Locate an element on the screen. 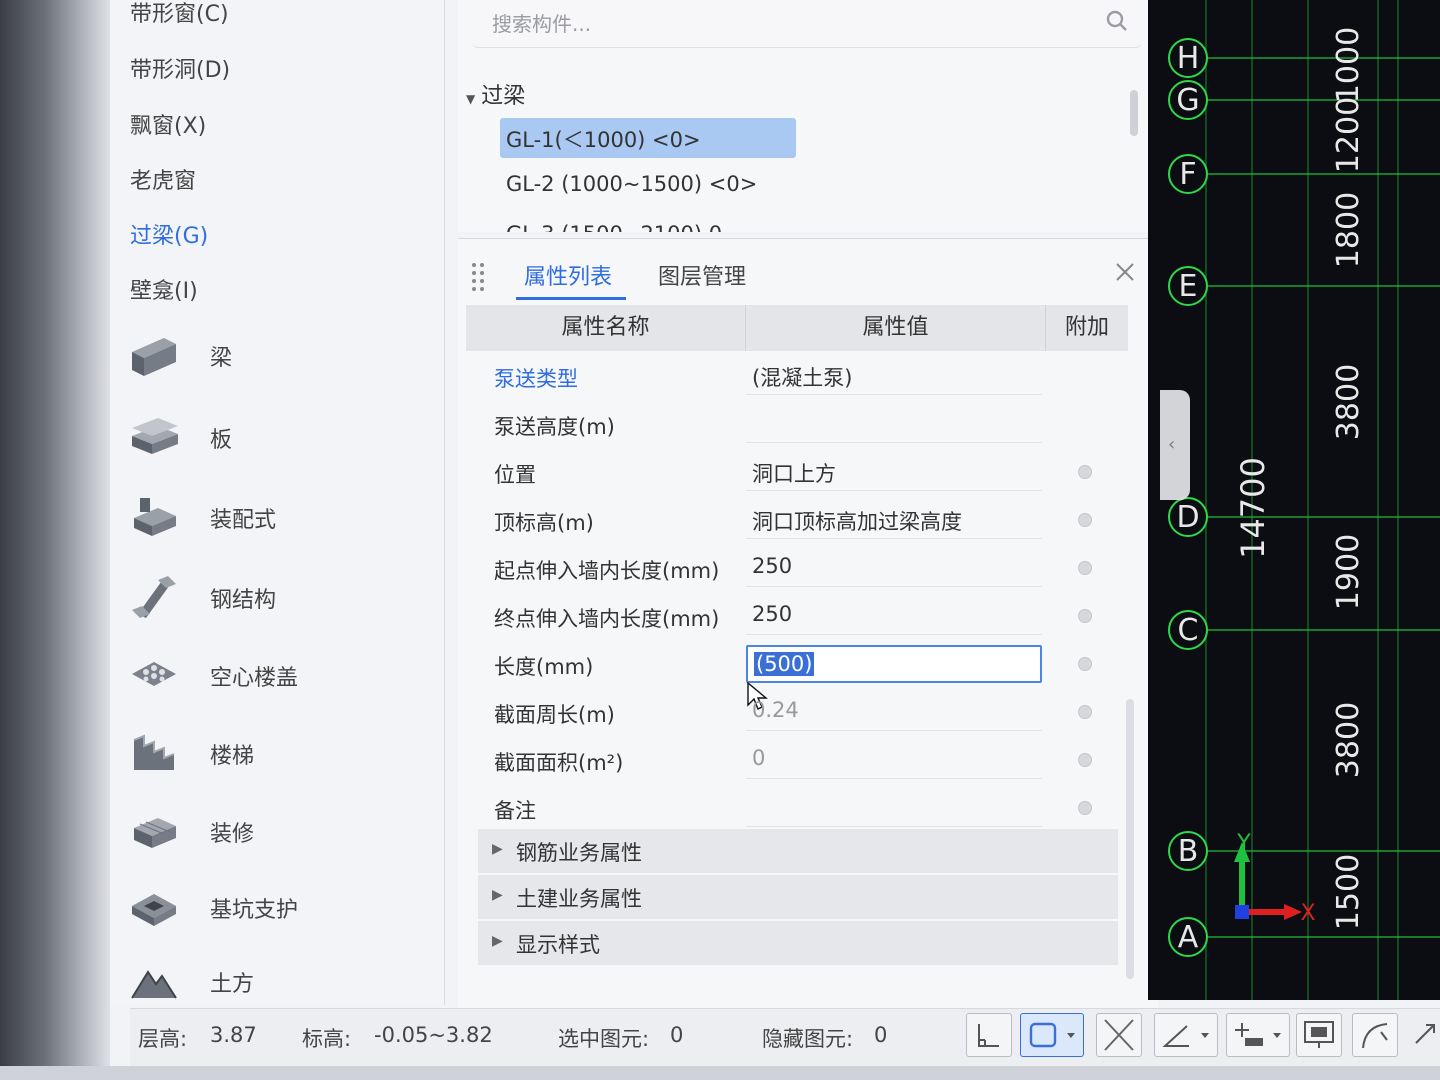  sidebar-item-bay-window: 飘窗(X) is located at coordinates (168, 124).